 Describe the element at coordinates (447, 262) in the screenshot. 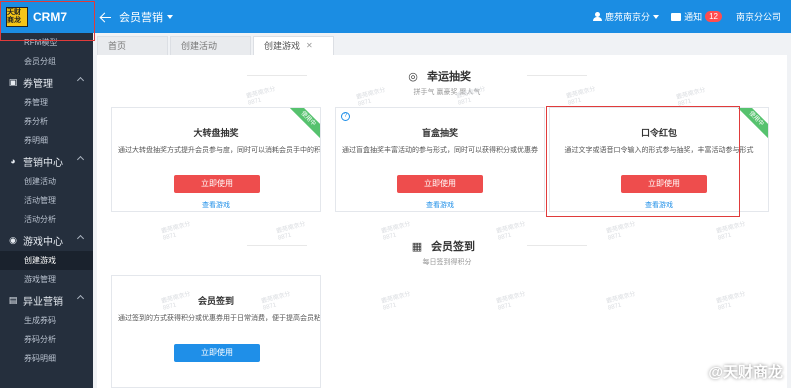

I see `section-subtitle: 每日签到得积分` at that location.